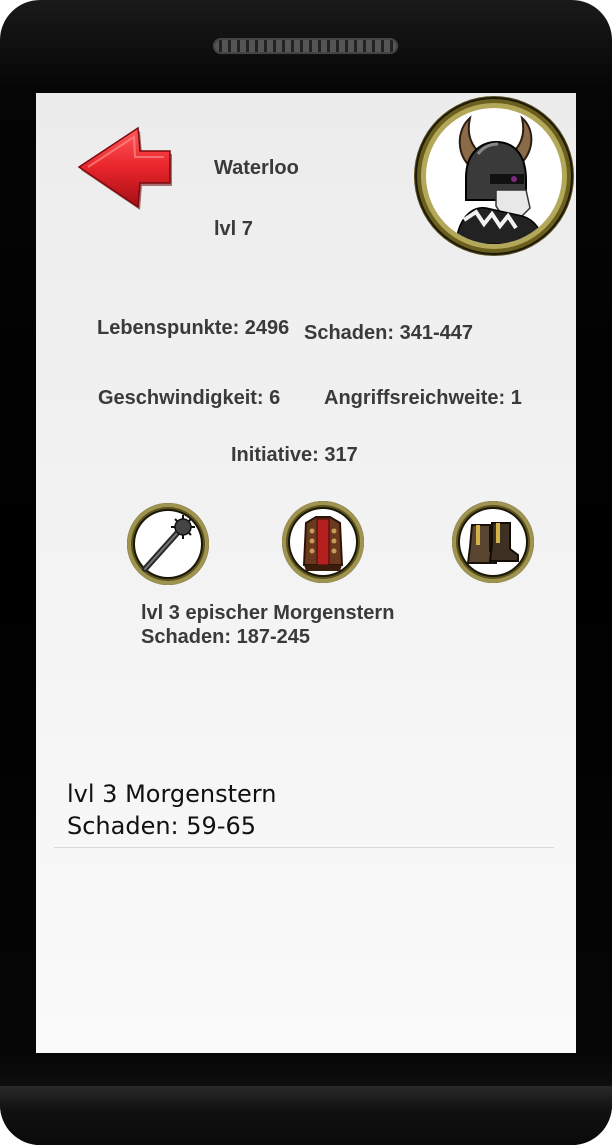 The width and height of the screenshot is (612, 1145). Describe the element at coordinates (225, 637) in the screenshot. I see `selected-item-damage: Schaden: 187-245` at that location.